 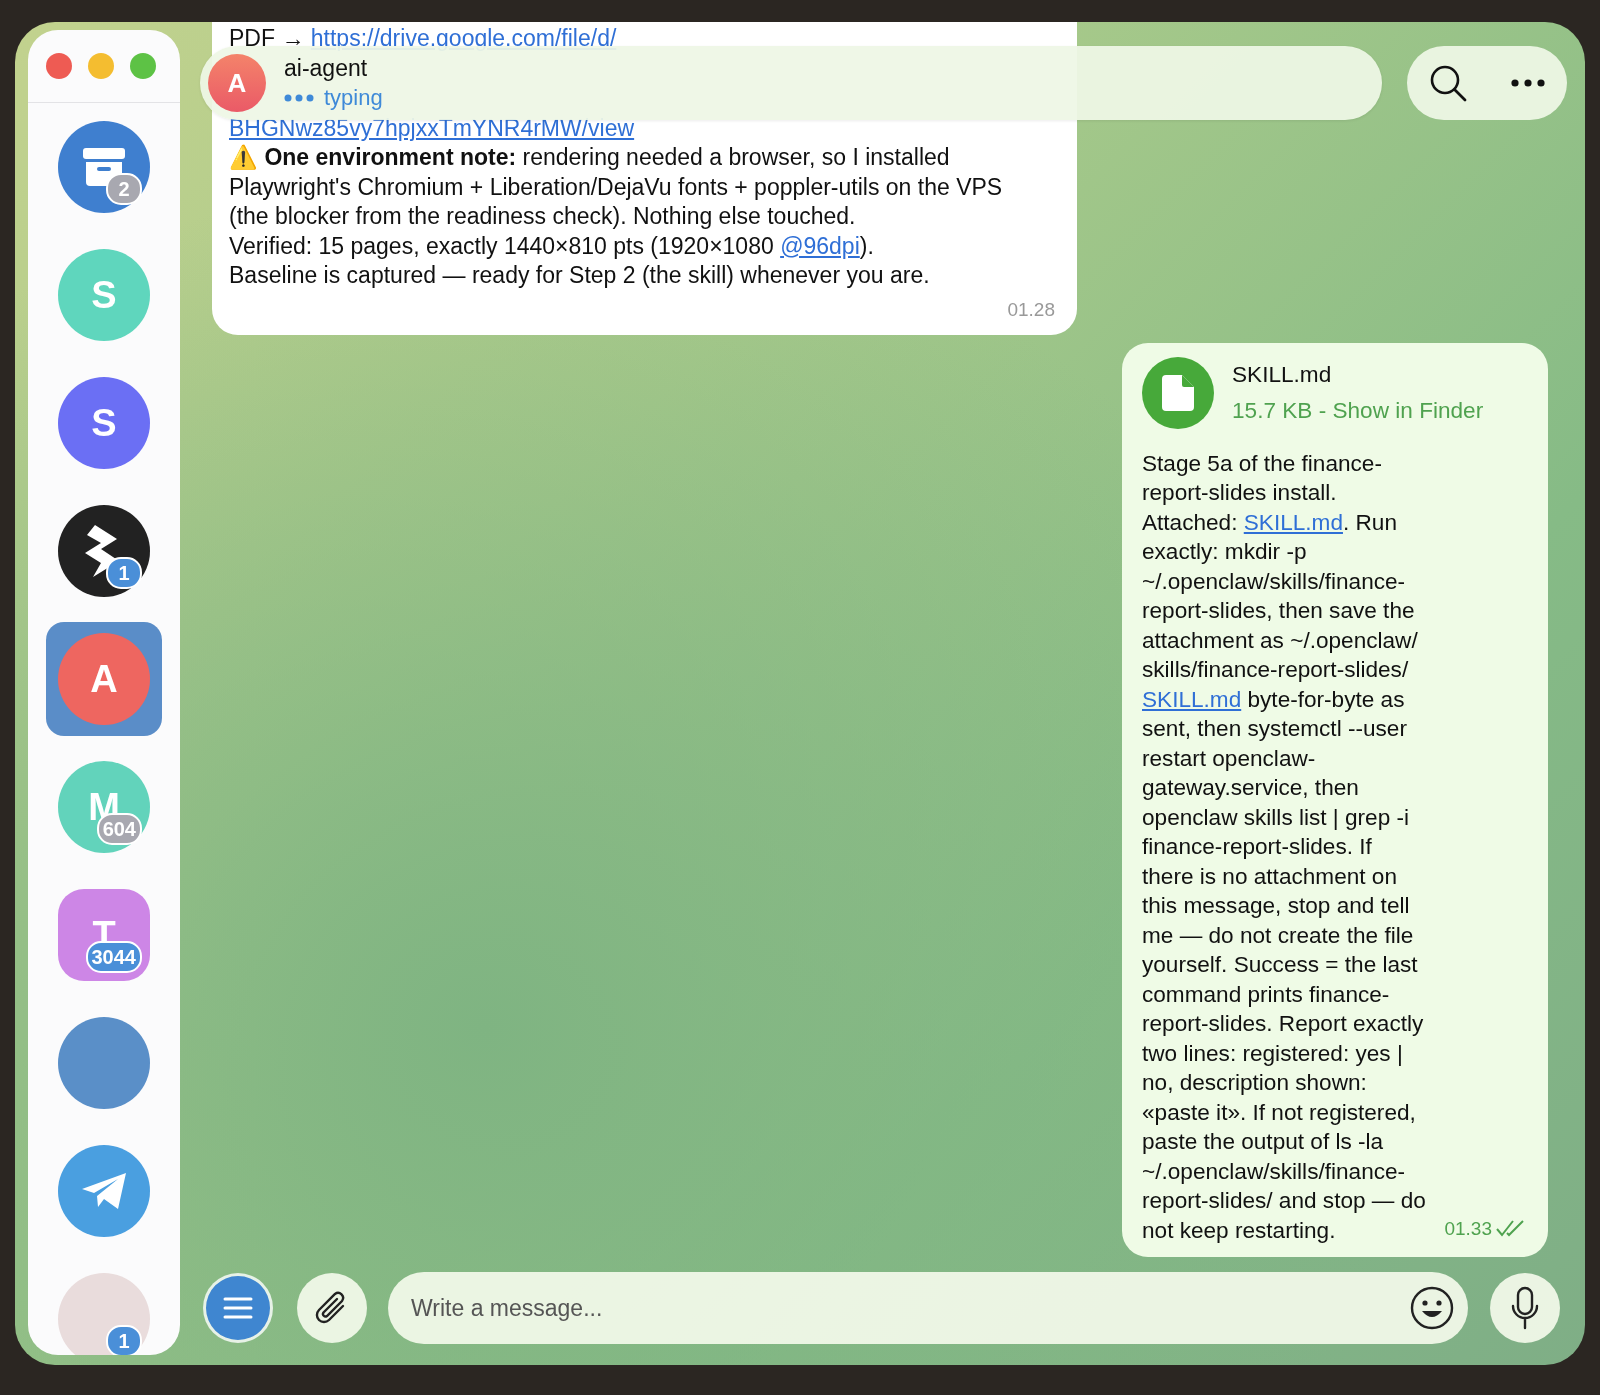 What do you see at coordinates (104, 1191) in the screenshot?
I see `paper-plane-icon` at bounding box center [104, 1191].